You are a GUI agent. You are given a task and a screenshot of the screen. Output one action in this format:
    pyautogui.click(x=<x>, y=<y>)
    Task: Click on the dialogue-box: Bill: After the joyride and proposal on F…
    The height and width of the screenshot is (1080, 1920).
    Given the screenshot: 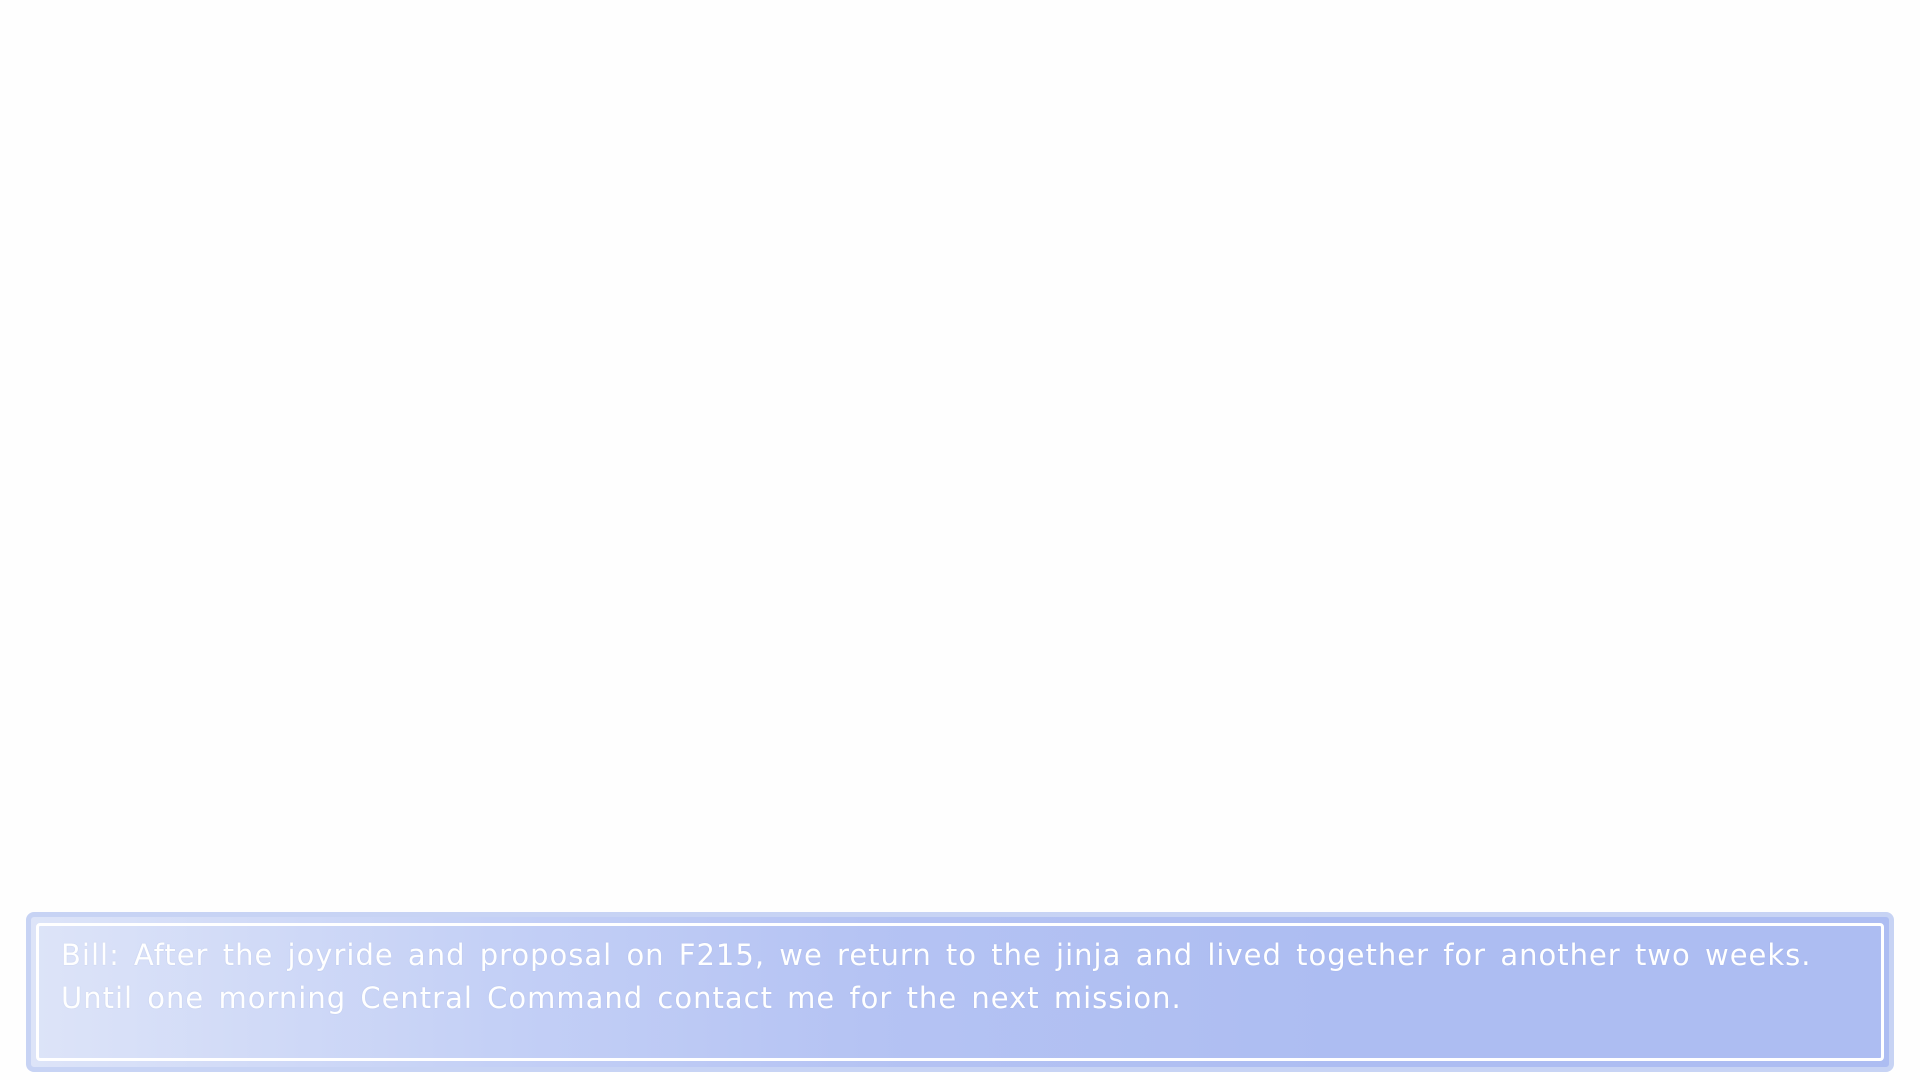 What is the action you would take?
    pyautogui.click(x=960, y=992)
    